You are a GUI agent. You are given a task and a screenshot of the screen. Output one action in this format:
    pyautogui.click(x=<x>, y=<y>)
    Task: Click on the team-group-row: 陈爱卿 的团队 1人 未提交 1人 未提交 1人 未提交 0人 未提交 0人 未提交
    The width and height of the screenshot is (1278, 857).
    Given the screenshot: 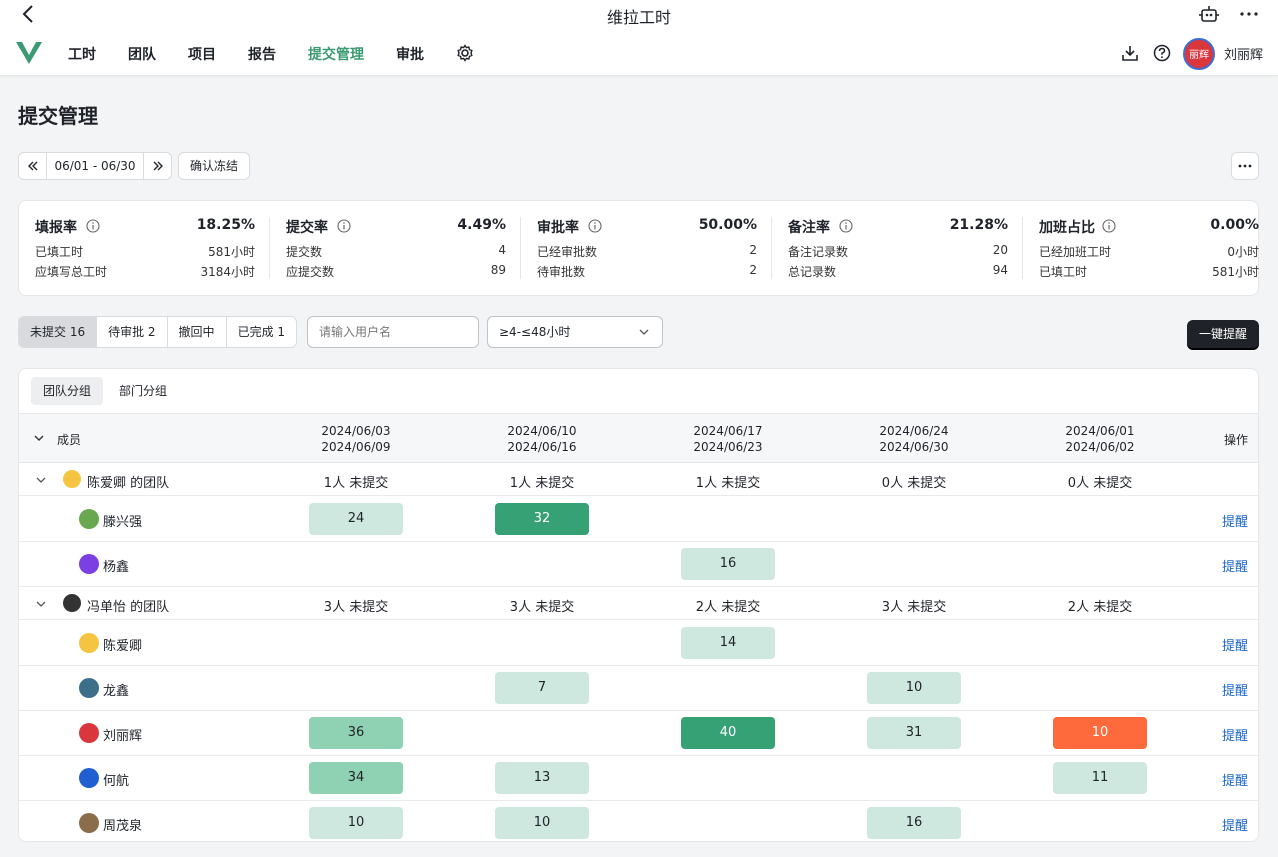 What is the action you would take?
    pyautogui.click(x=638, y=479)
    